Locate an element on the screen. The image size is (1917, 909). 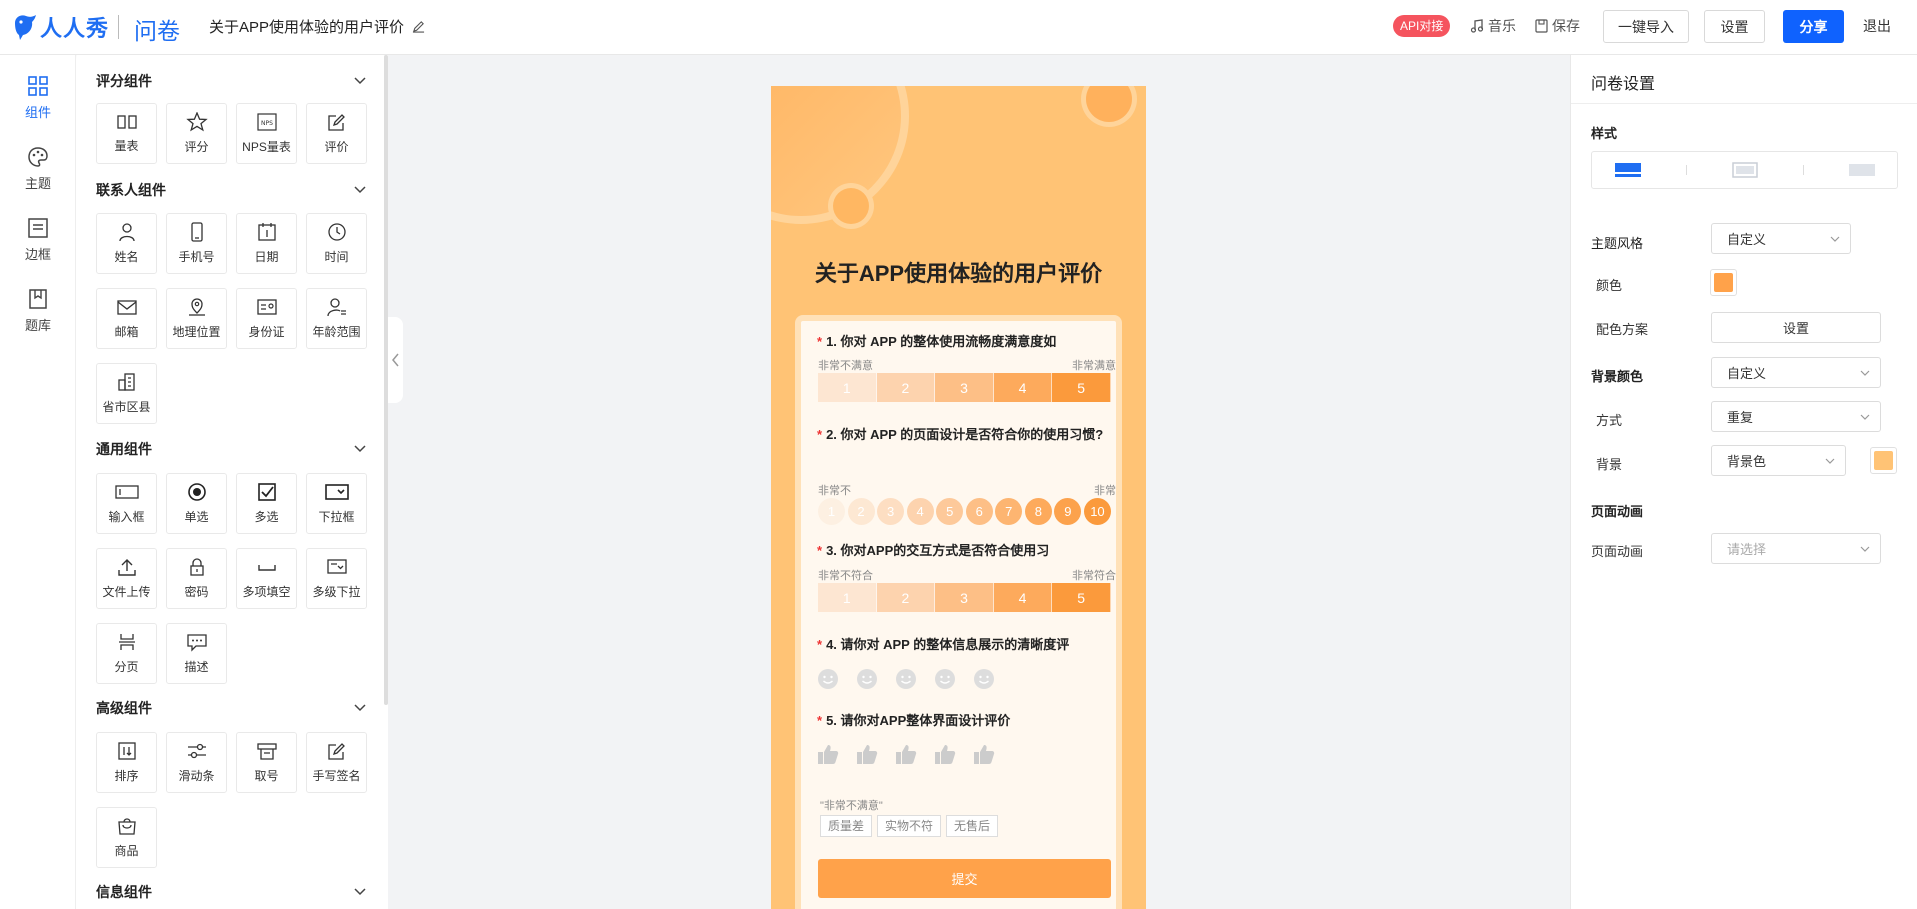
collapse-panel-button is located at coordinates (395, 360).